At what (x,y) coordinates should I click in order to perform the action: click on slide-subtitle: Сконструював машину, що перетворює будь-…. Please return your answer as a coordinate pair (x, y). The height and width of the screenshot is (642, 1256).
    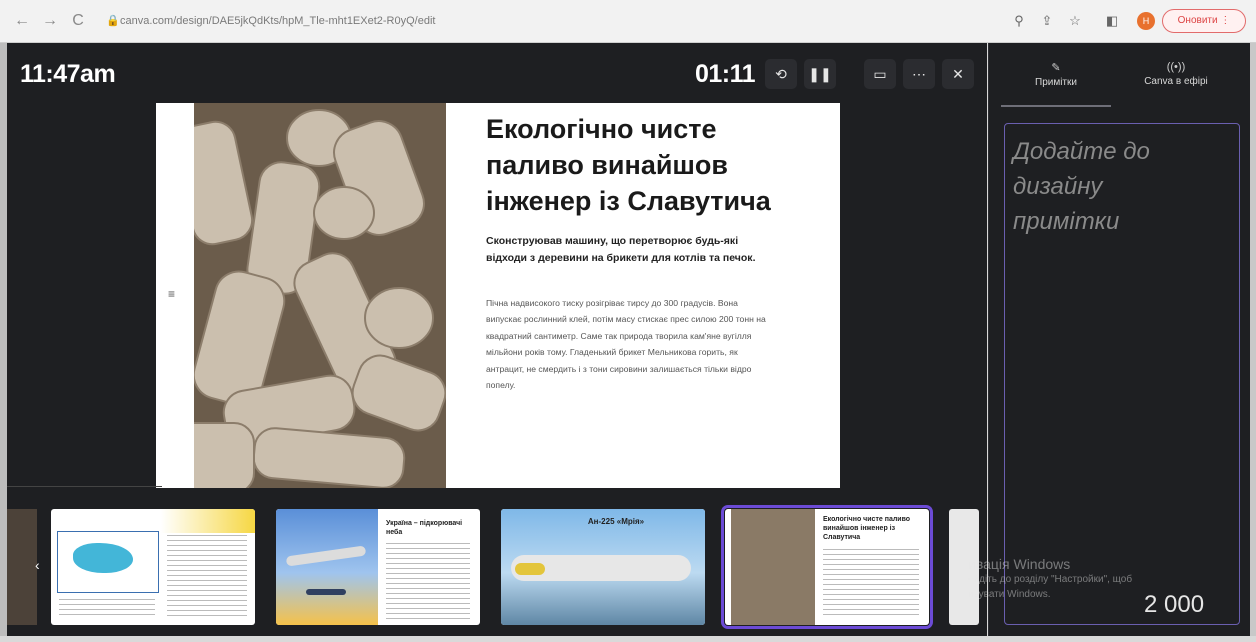
    Looking at the image, I should click on (621, 249).